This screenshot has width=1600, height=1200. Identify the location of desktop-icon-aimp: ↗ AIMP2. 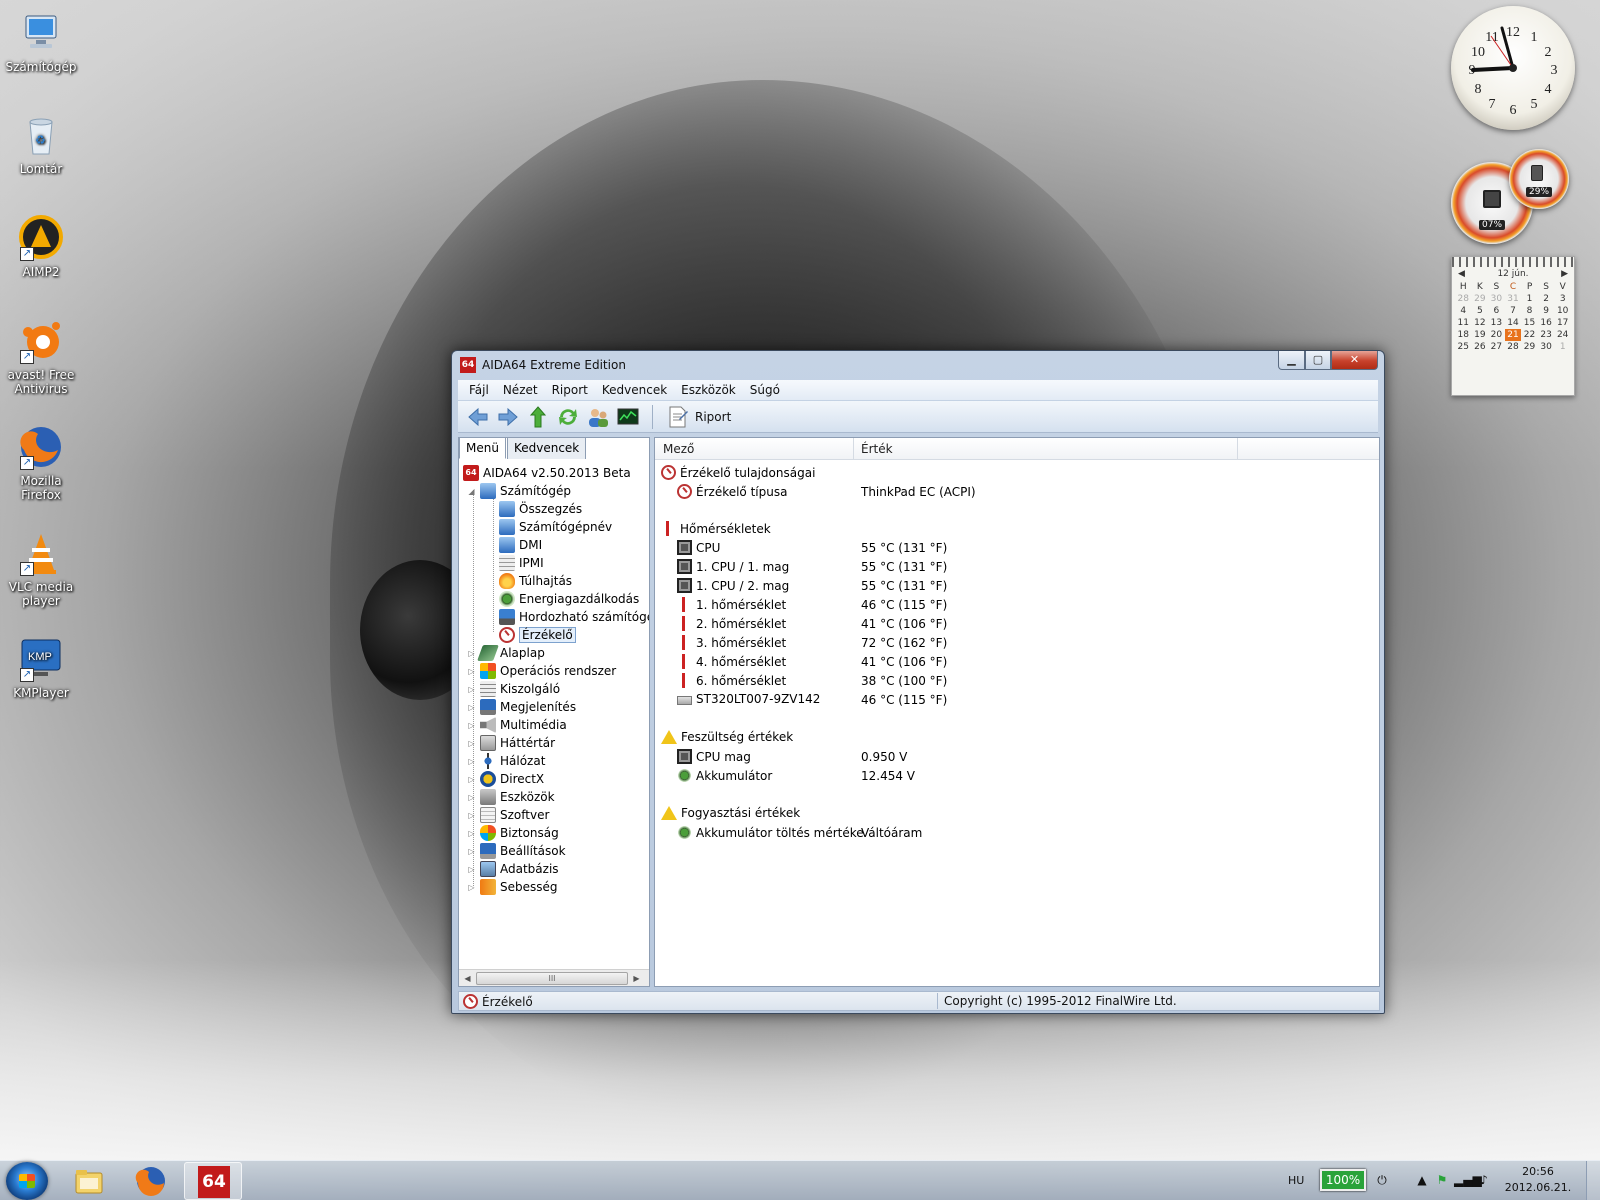
(41, 247).